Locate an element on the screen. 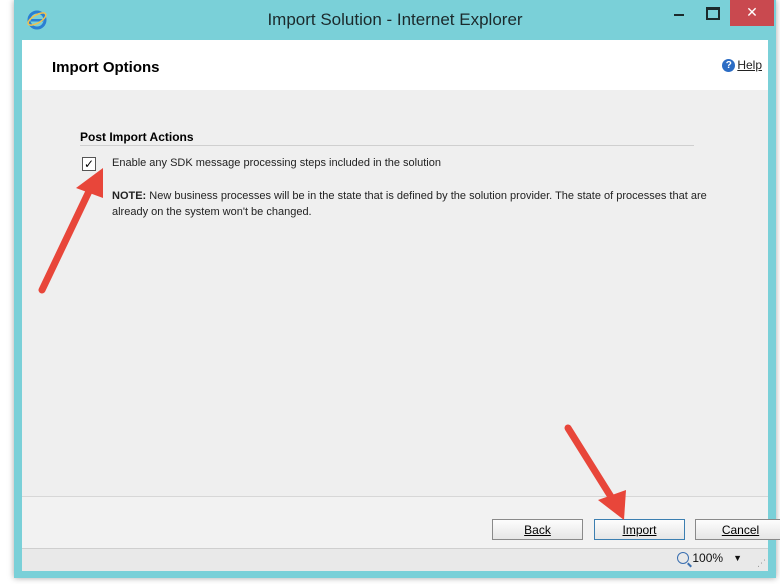 The image size is (780, 584). page-title: Import Options is located at coordinates (106, 67).